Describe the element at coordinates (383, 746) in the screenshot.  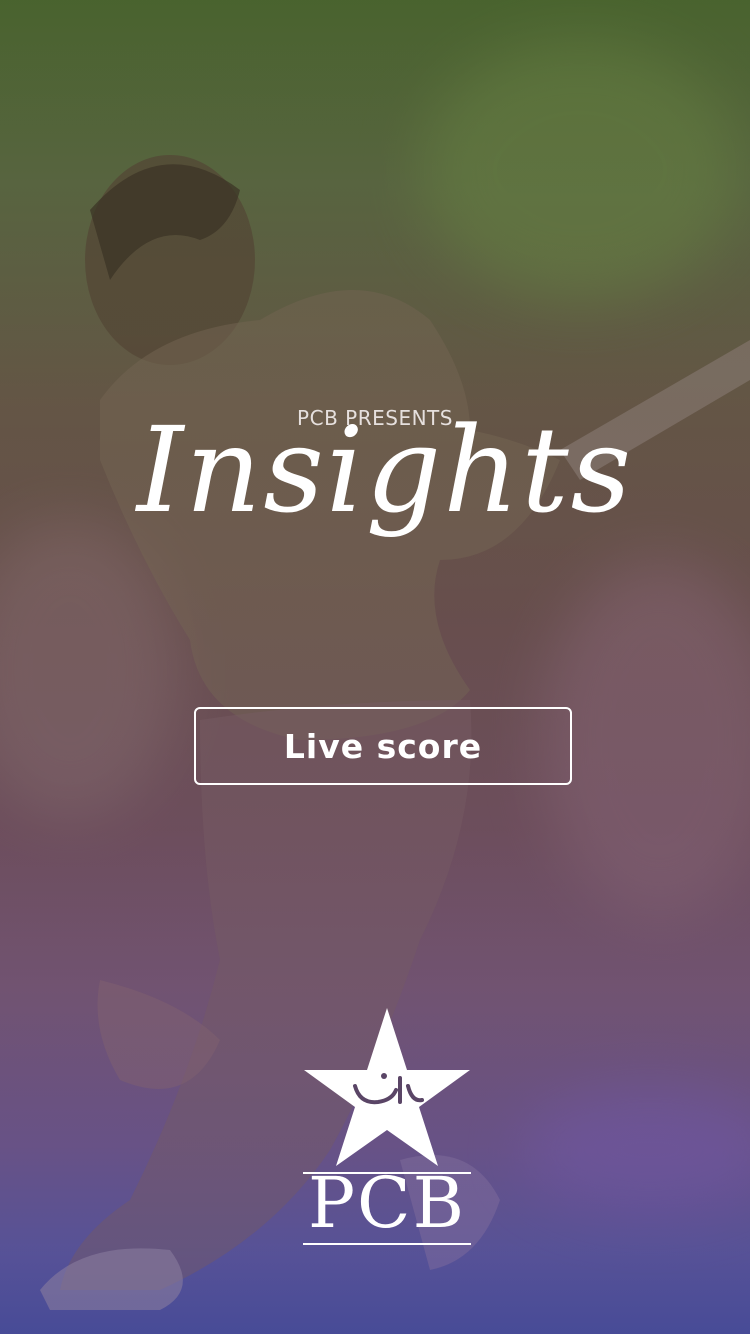
I see `live-score-button: Live score` at that location.